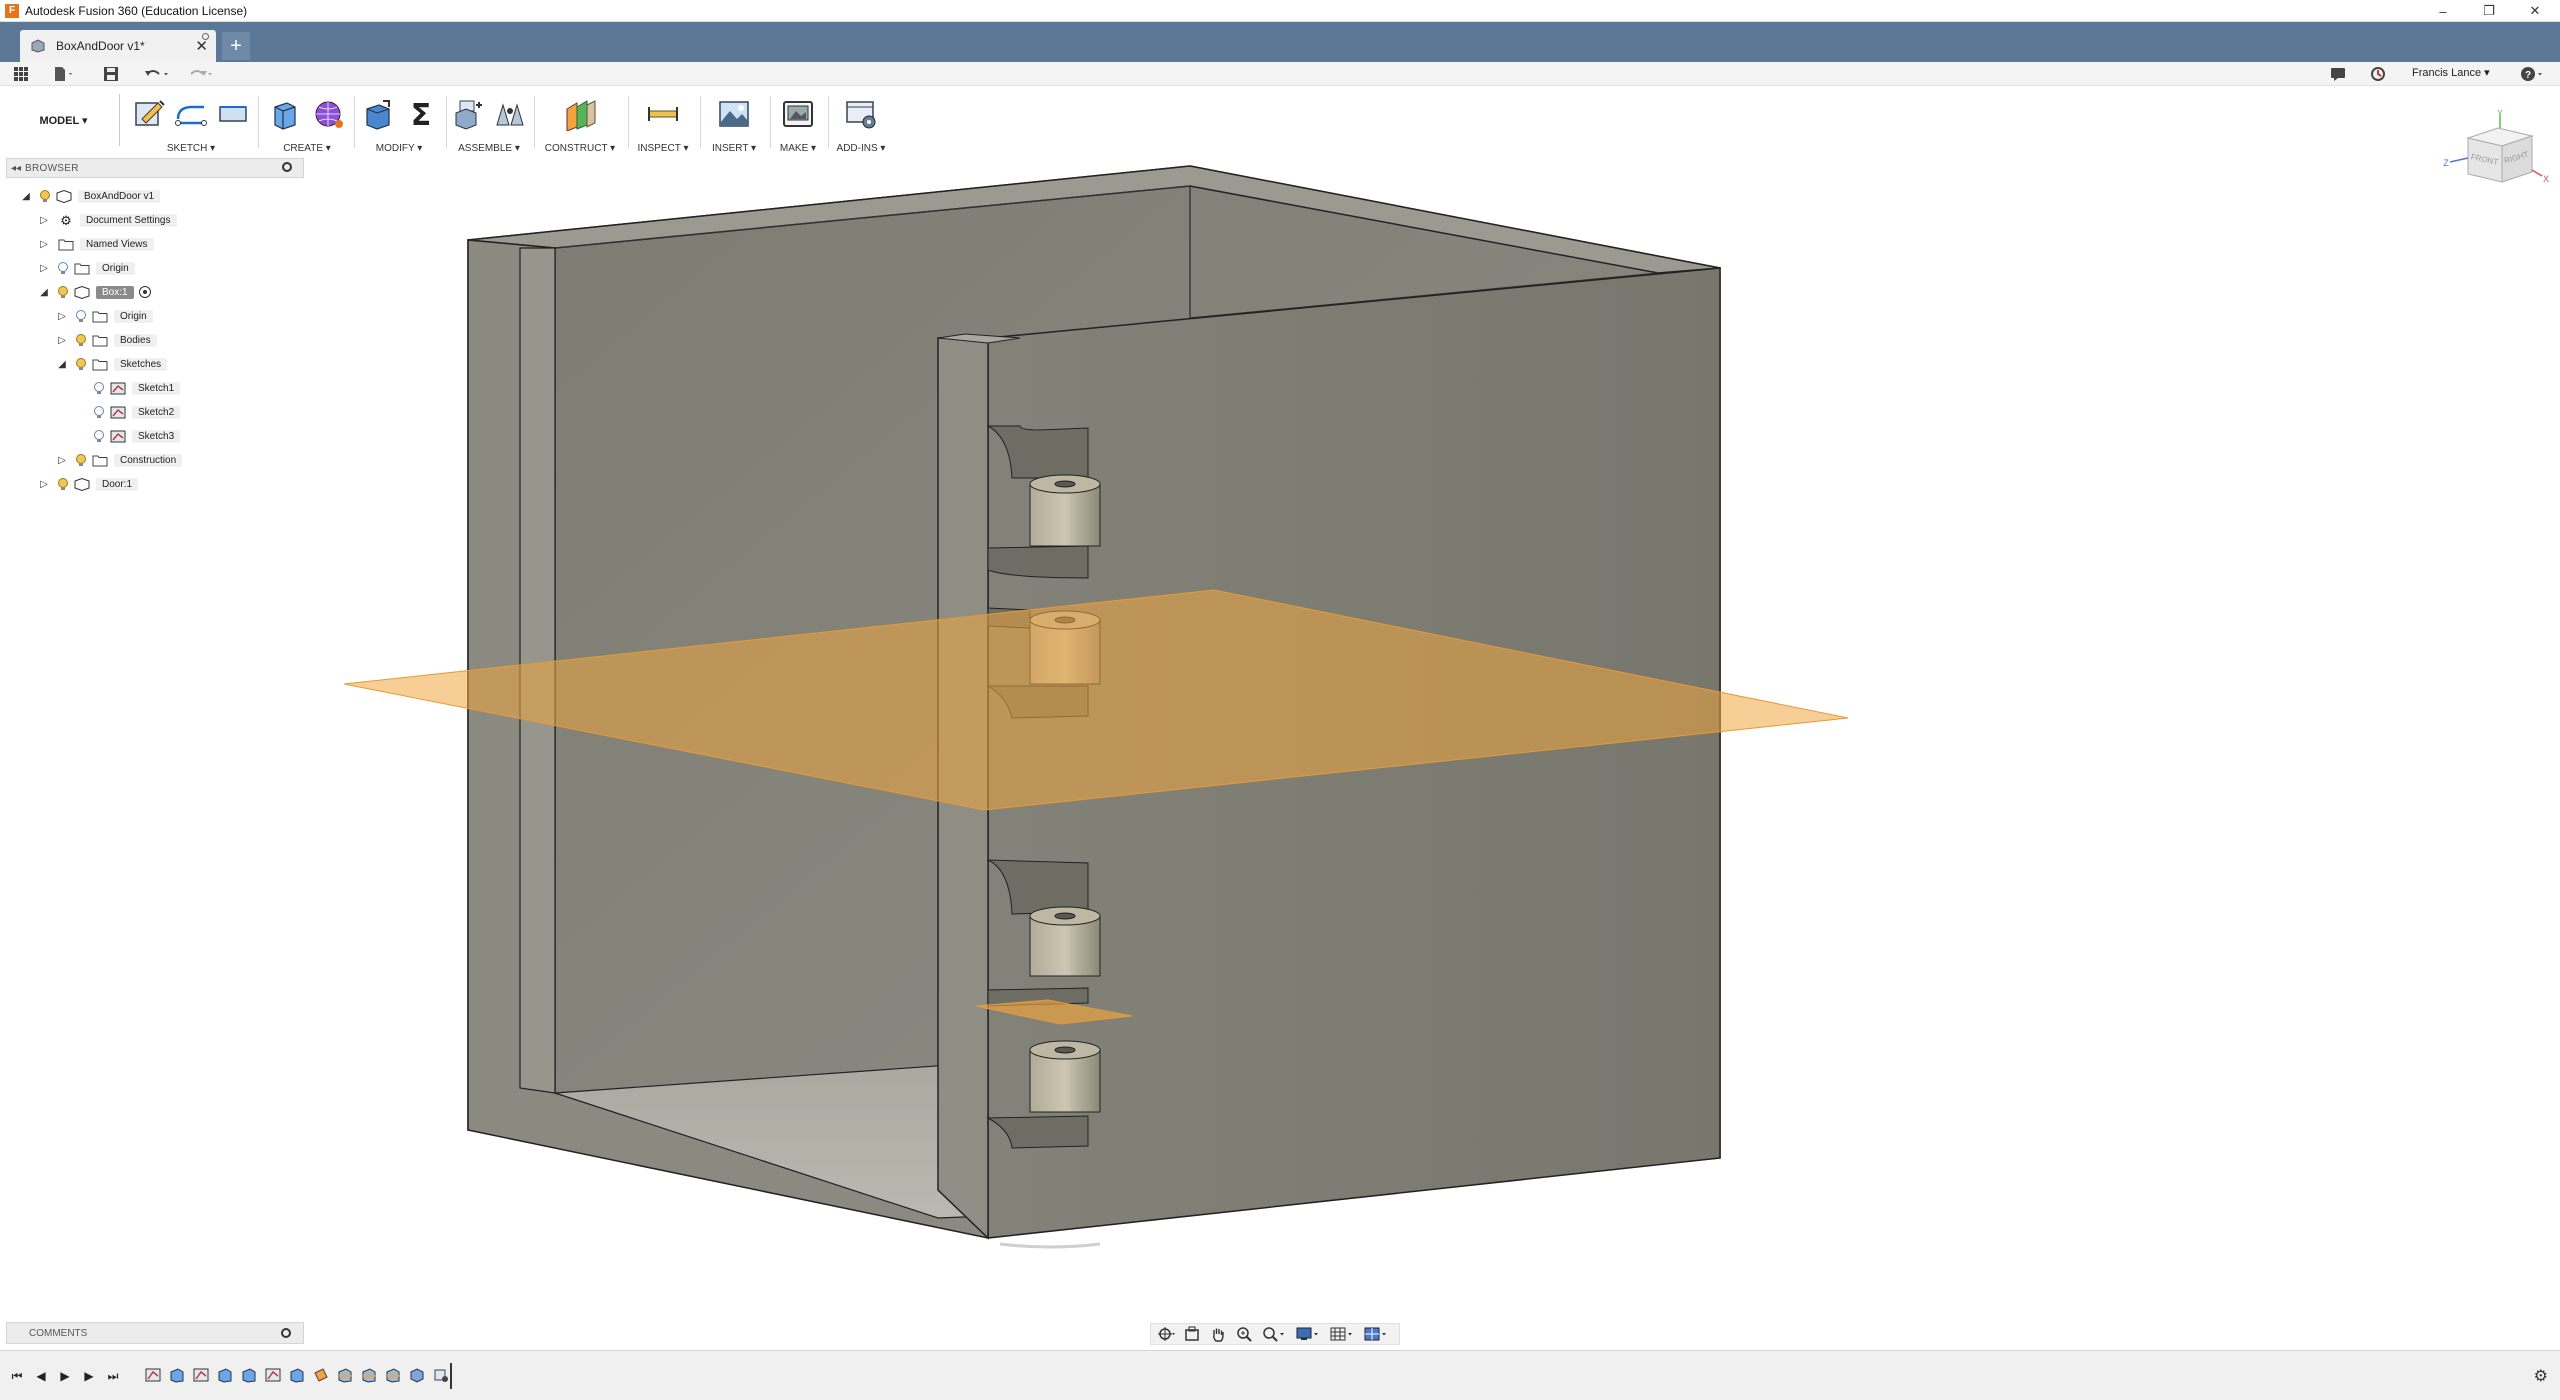 The image size is (2560, 1400). What do you see at coordinates (94, 292) in the screenshot?
I see `tree-node-box: ◢ Box:1` at bounding box center [94, 292].